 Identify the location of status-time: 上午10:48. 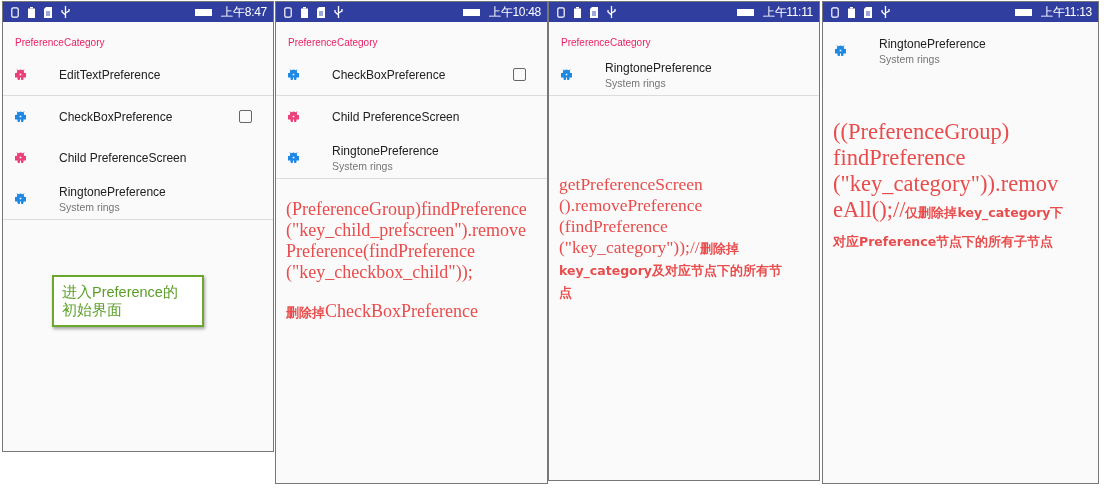
(515, 12).